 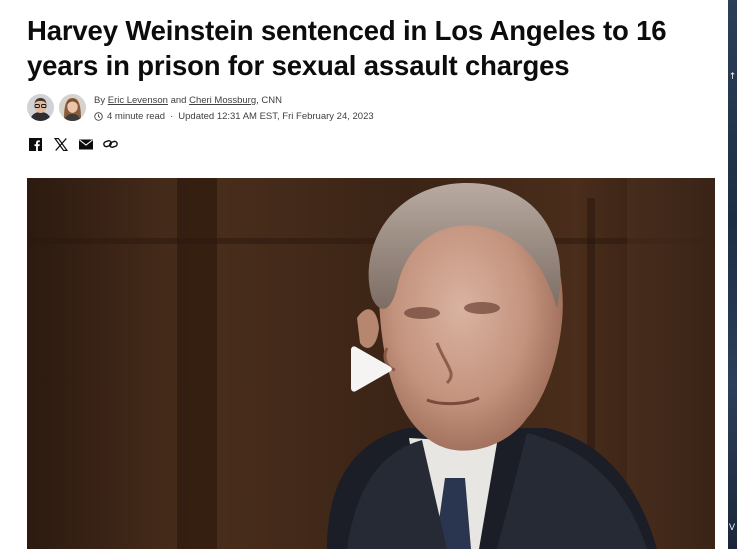 I want to click on play-icon, so click(x=371, y=369).